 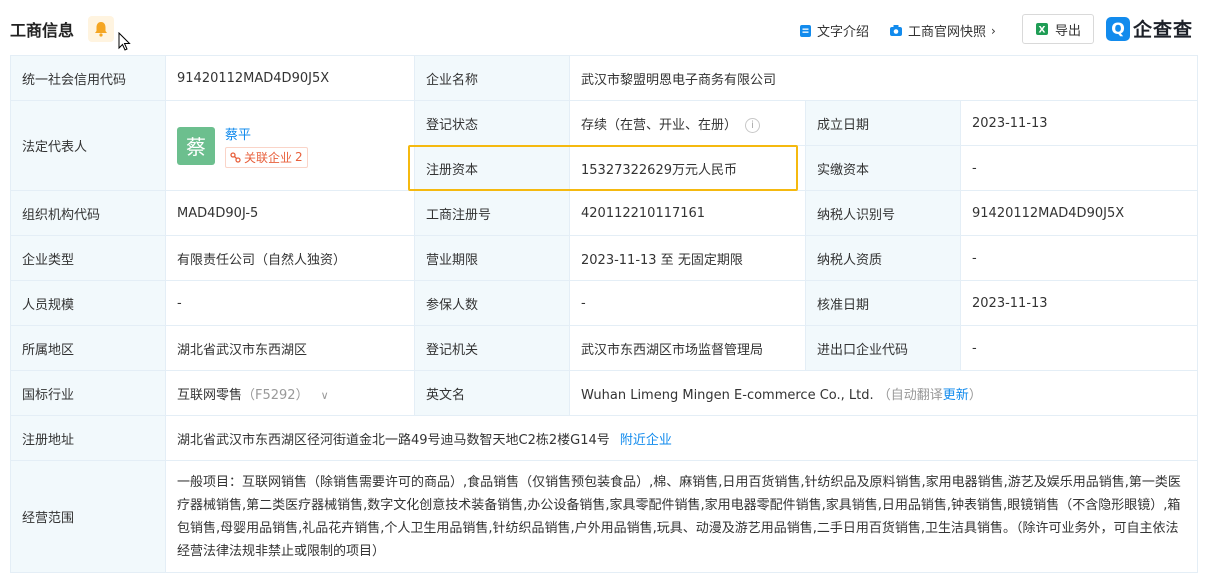 What do you see at coordinates (687, 213) in the screenshot?
I see `biz-reg-no-value: 420112210117161` at bounding box center [687, 213].